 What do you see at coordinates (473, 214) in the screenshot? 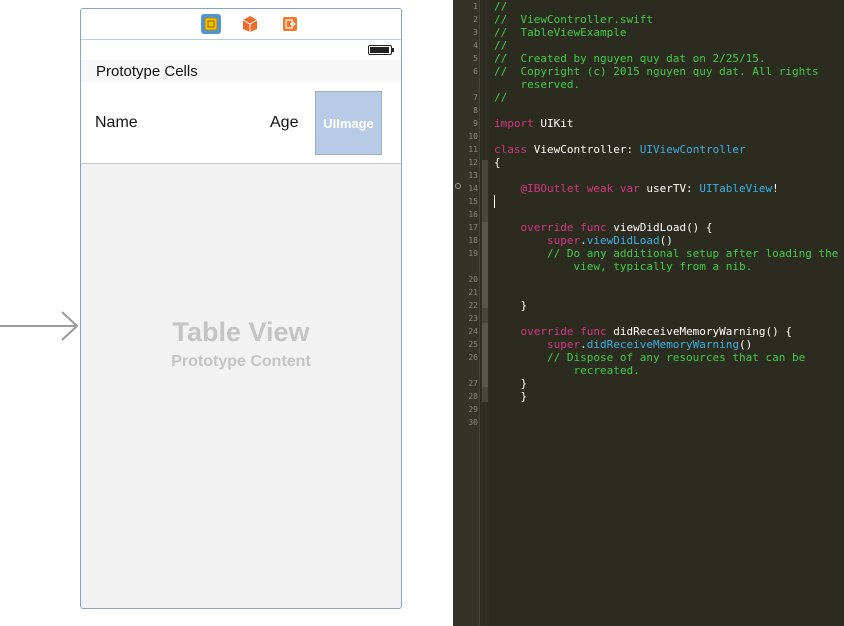
I see `line-number: 16` at bounding box center [473, 214].